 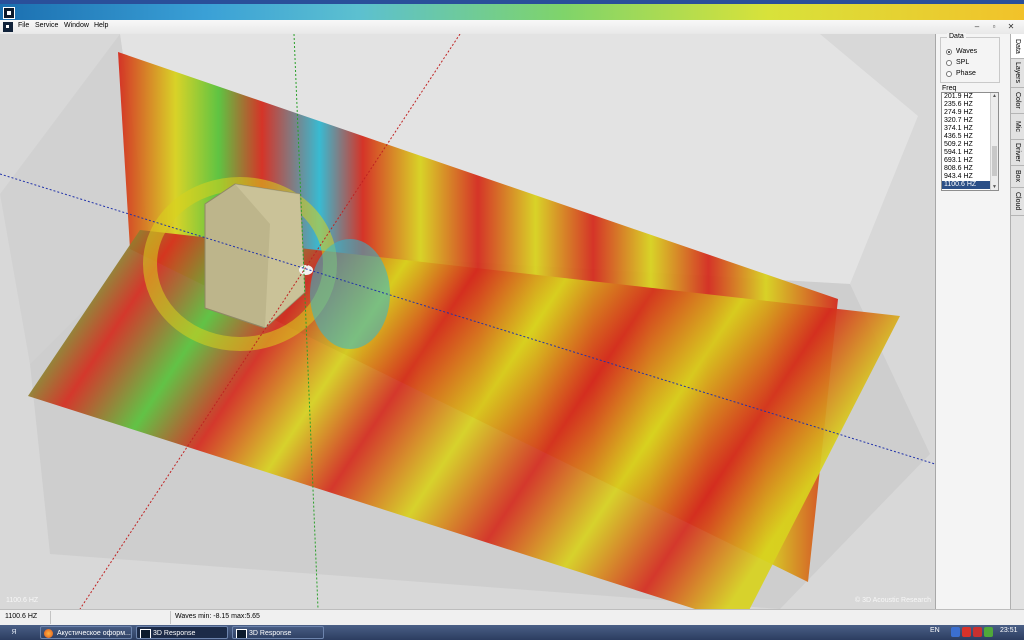 I want to click on taskbar-item-3d-response-1: 3D Response, so click(x=182, y=632).